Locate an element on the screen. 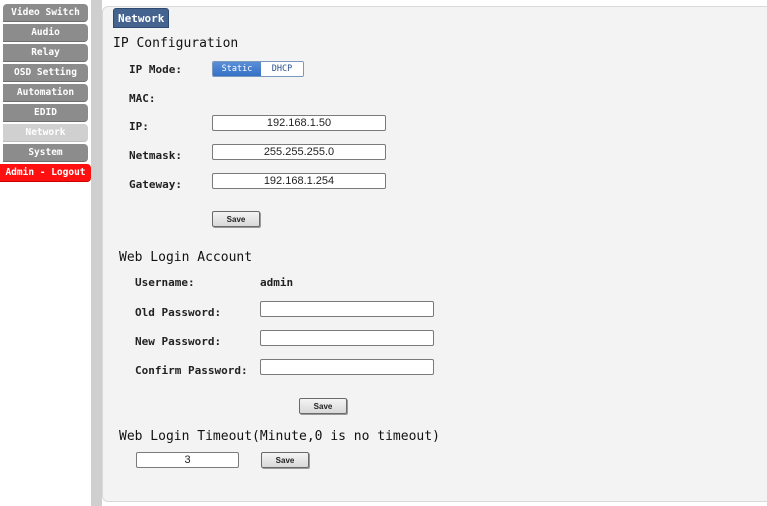 The image size is (767, 506). new-password-label: New Password: is located at coordinates (178, 341).